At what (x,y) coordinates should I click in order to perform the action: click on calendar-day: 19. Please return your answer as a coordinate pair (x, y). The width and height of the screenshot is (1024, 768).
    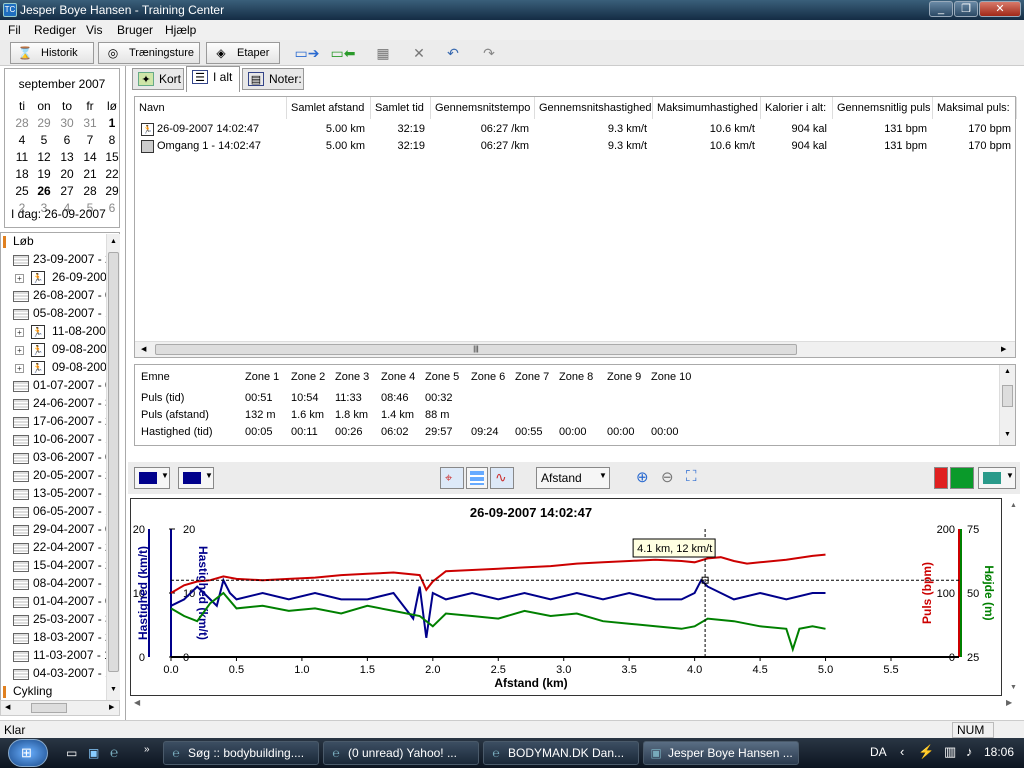
    Looking at the image, I should click on (44, 174).